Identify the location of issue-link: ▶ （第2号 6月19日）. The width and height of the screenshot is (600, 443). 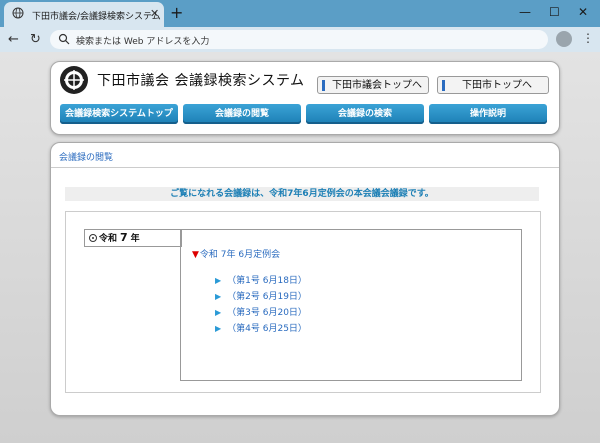
(261, 295).